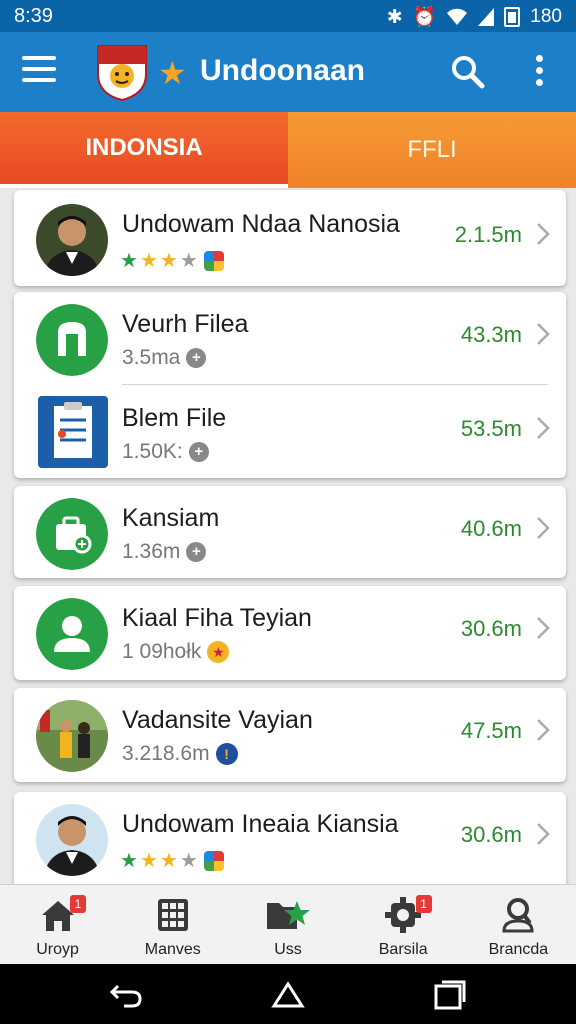  What do you see at coordinates (282, 70) in the screenshot?
I see `app-title: Undoonaan` at bounding box center [282, 70].